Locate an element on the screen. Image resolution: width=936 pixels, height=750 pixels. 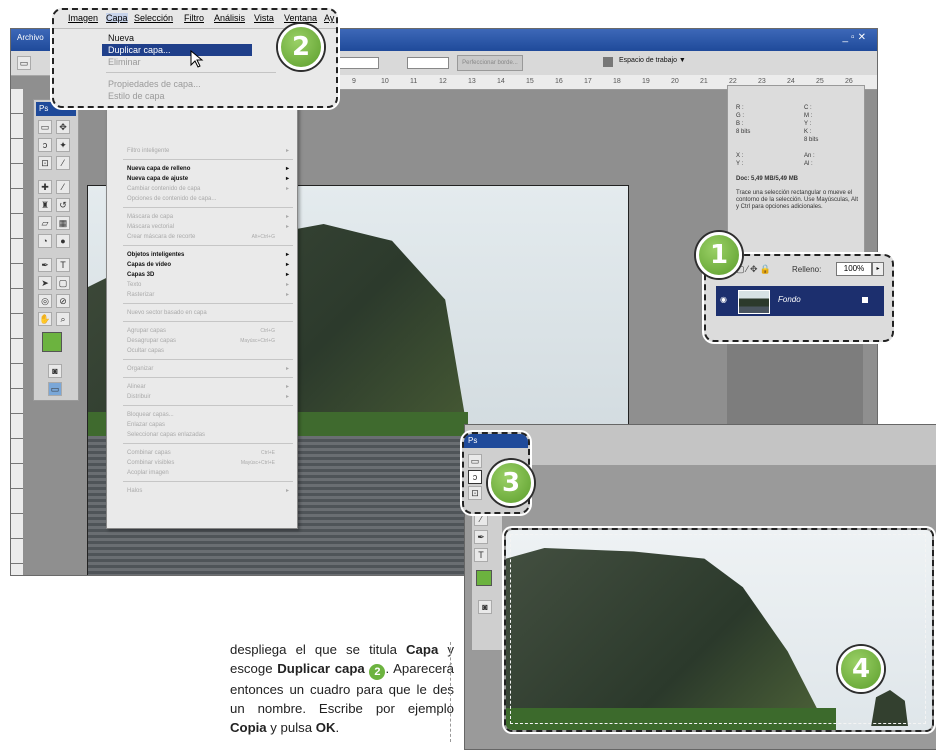
wand-tool-icon: ✦ is located at coordinates (63, 145).